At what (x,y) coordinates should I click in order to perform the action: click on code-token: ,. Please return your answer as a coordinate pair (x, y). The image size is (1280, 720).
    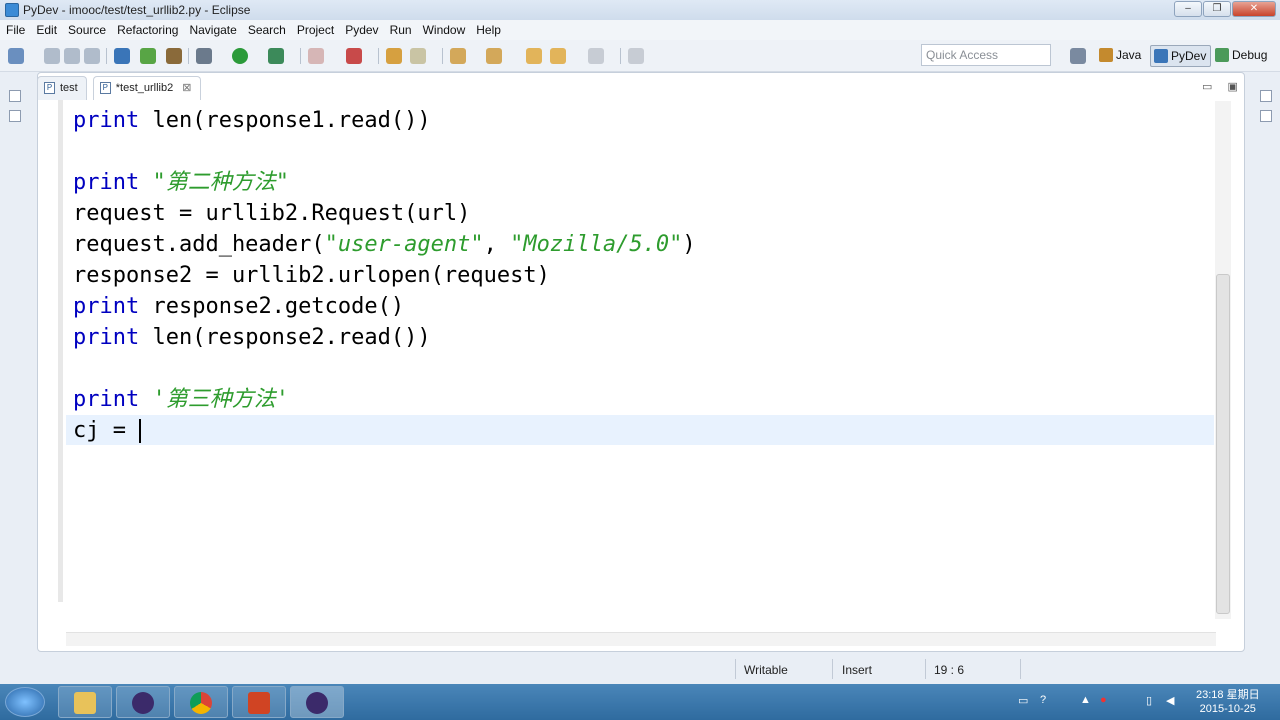
    Looking at the image, I should click on (497, 244).